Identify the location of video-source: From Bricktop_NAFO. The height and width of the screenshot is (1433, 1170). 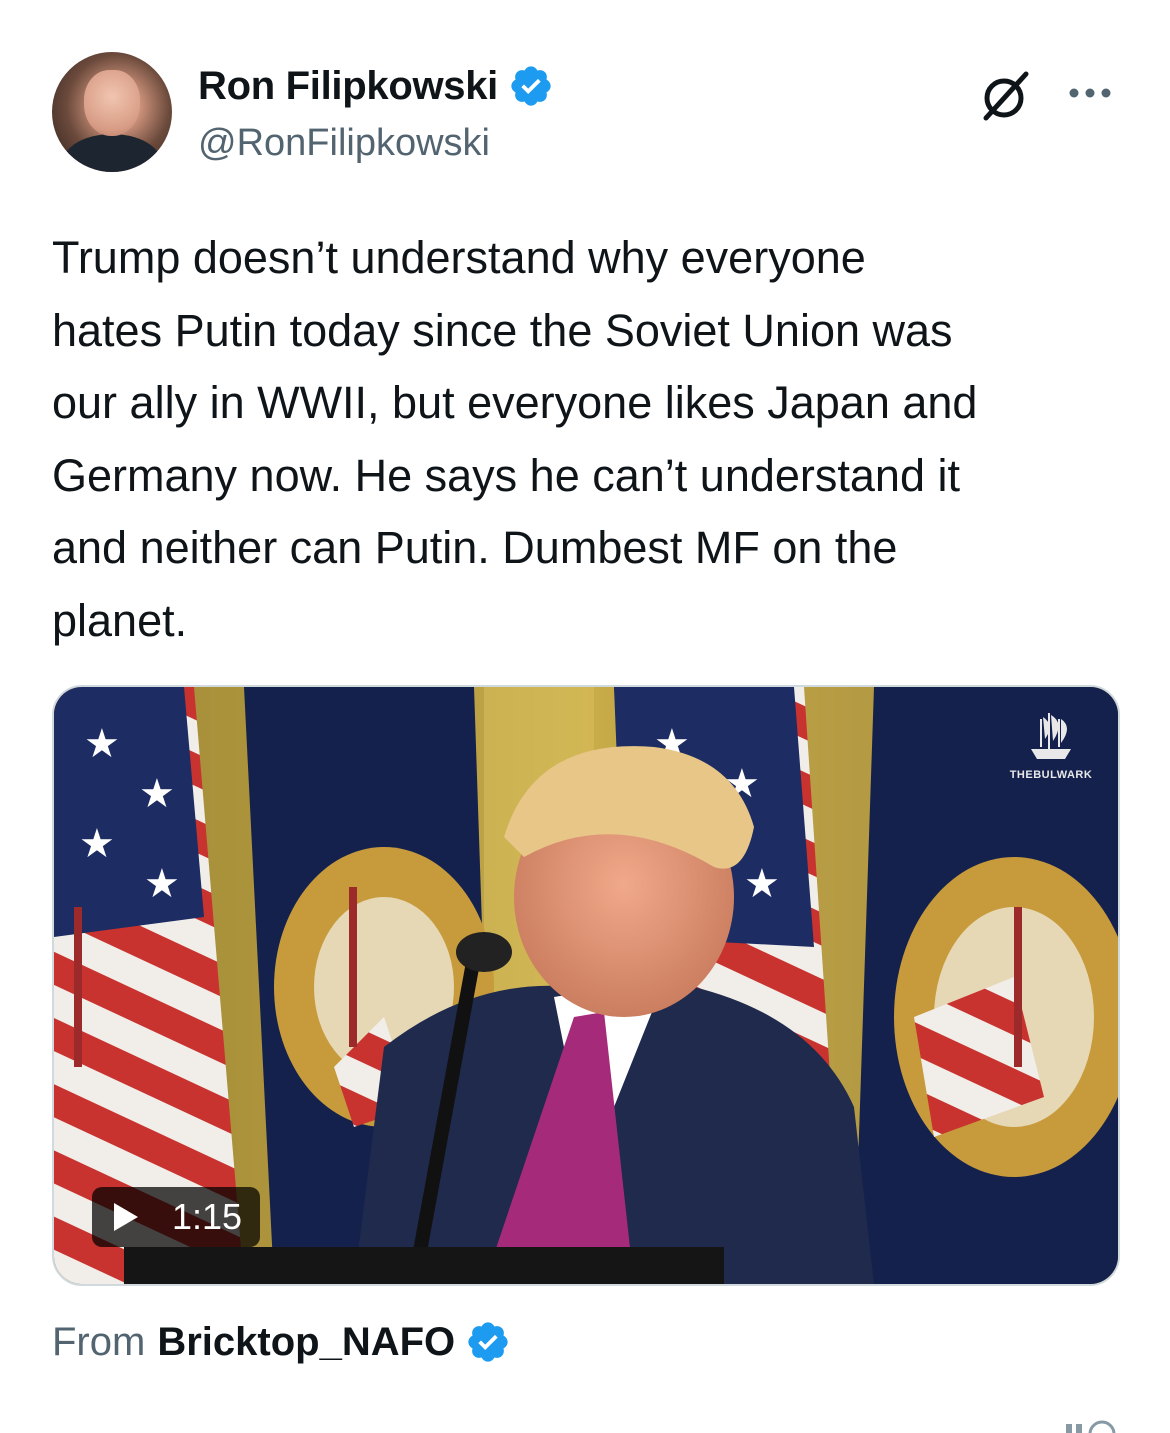
(281, 1342).